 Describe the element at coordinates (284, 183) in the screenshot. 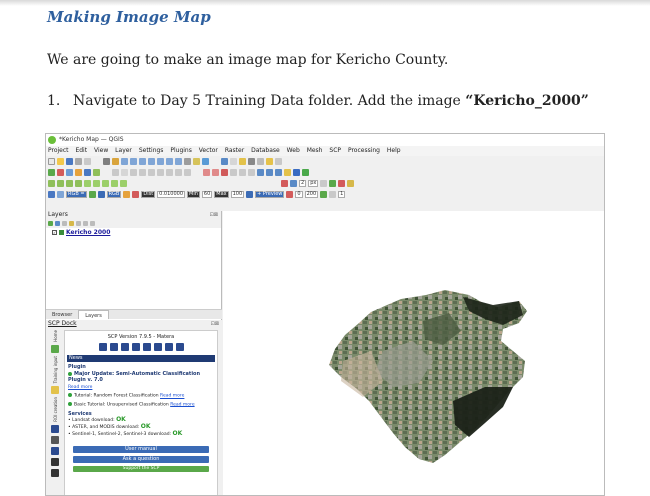

I see `scp-roi-icon` at that location.